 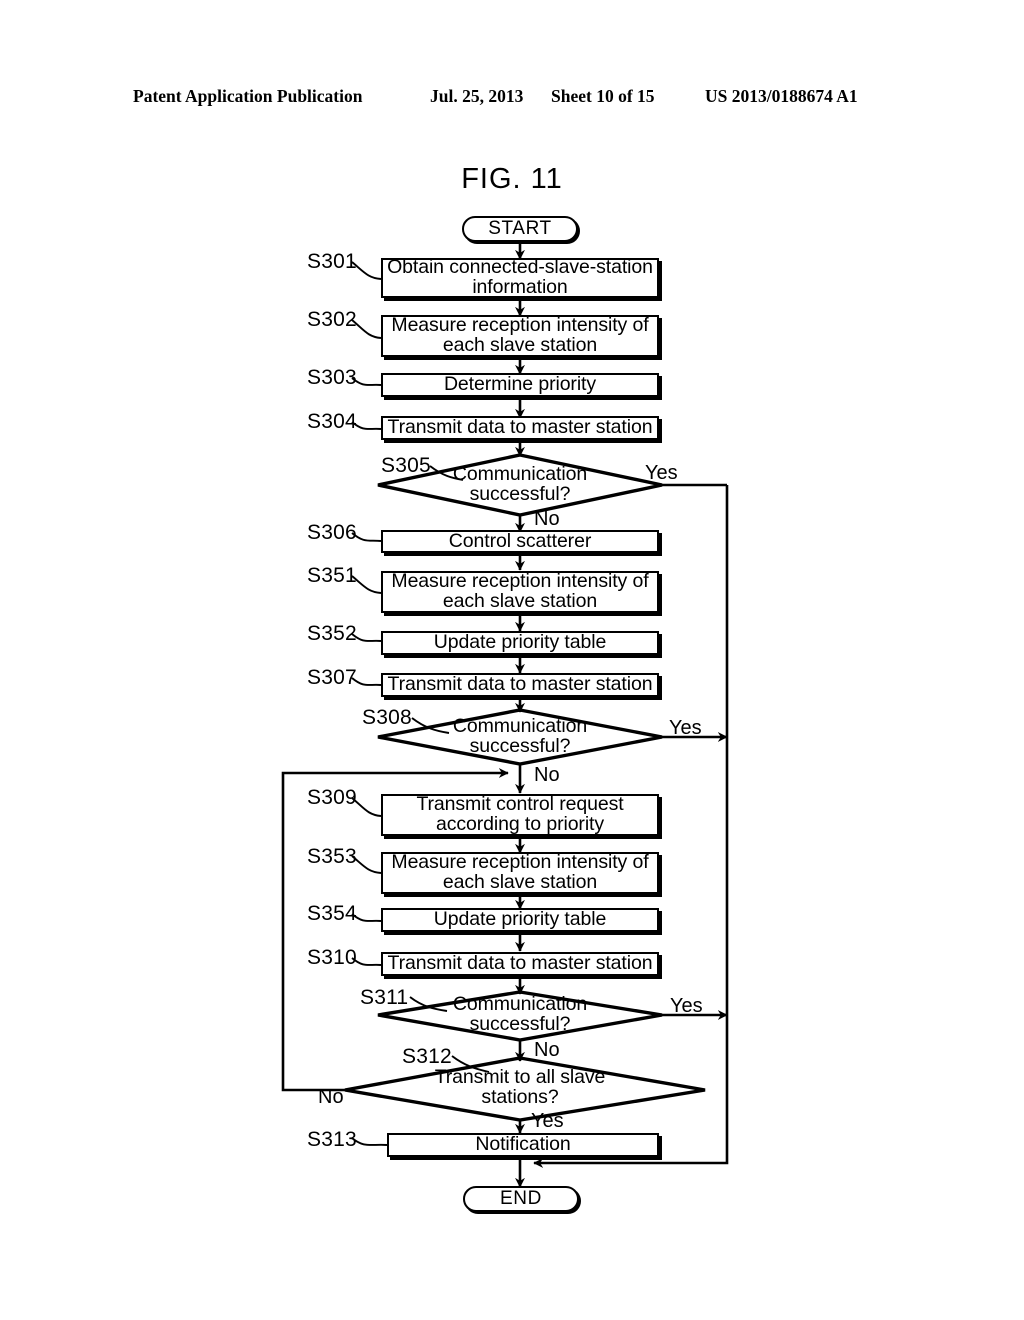 I want to click on step-ref-s302: S302, so click(x=332, y=319).